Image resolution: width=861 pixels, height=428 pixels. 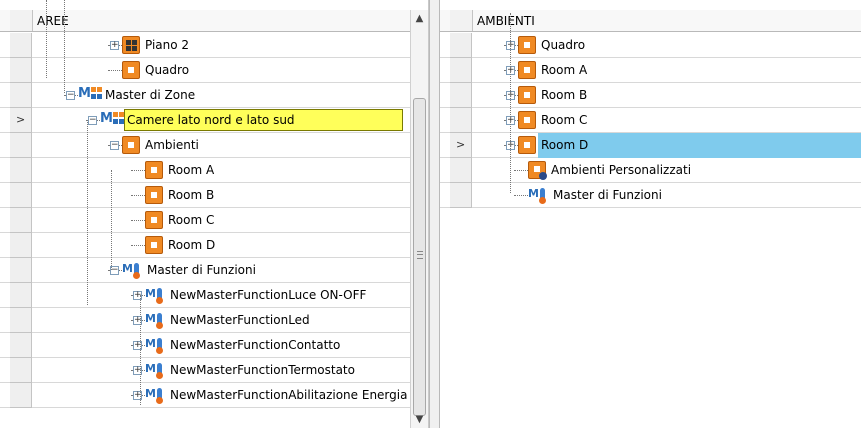 I want to click on tree-node-label: Quadro, so click(x=167, y=70).